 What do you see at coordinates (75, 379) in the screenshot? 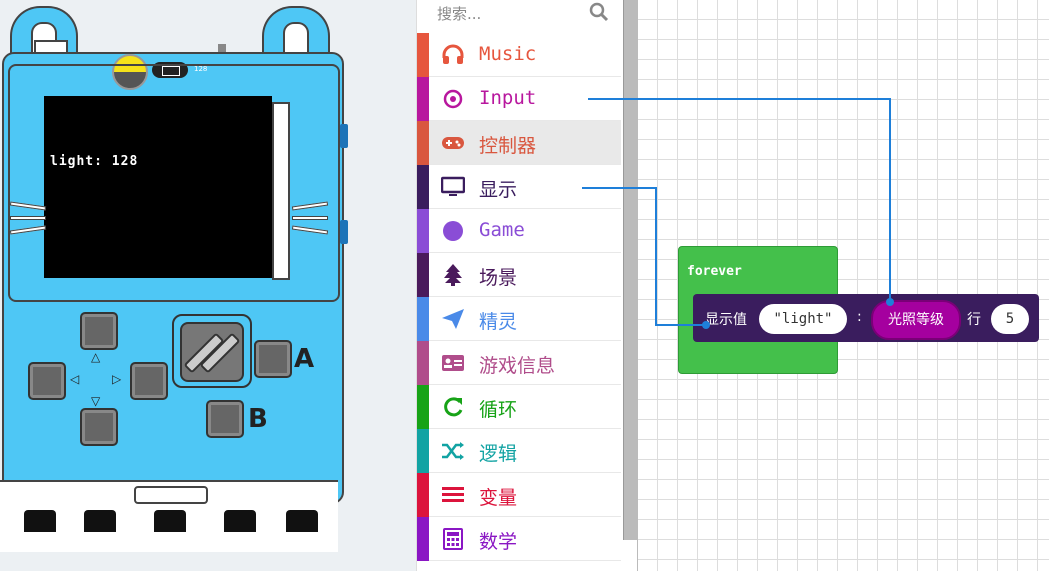
I see `arrow-left-icon: ◁` at bounding box center [75, 379].